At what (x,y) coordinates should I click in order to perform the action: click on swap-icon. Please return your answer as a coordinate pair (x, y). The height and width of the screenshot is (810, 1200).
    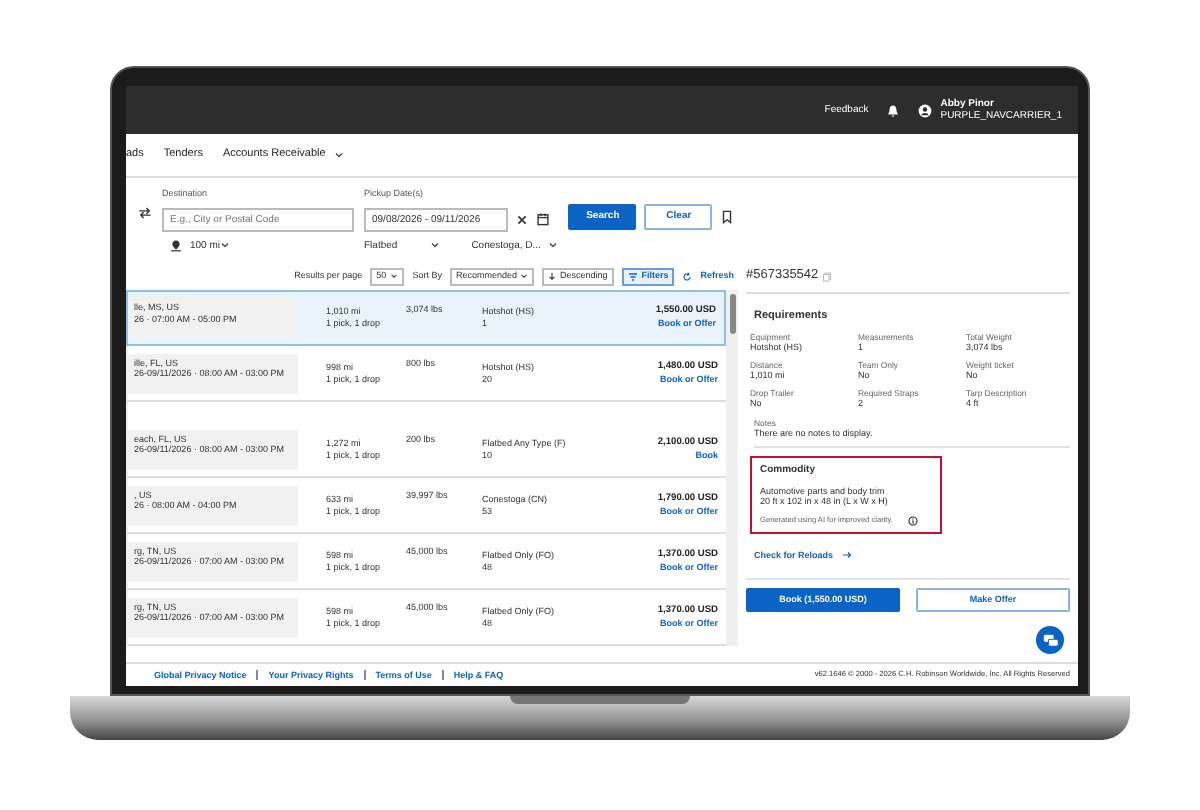
    Looking at the image, I should click on (145, 213).